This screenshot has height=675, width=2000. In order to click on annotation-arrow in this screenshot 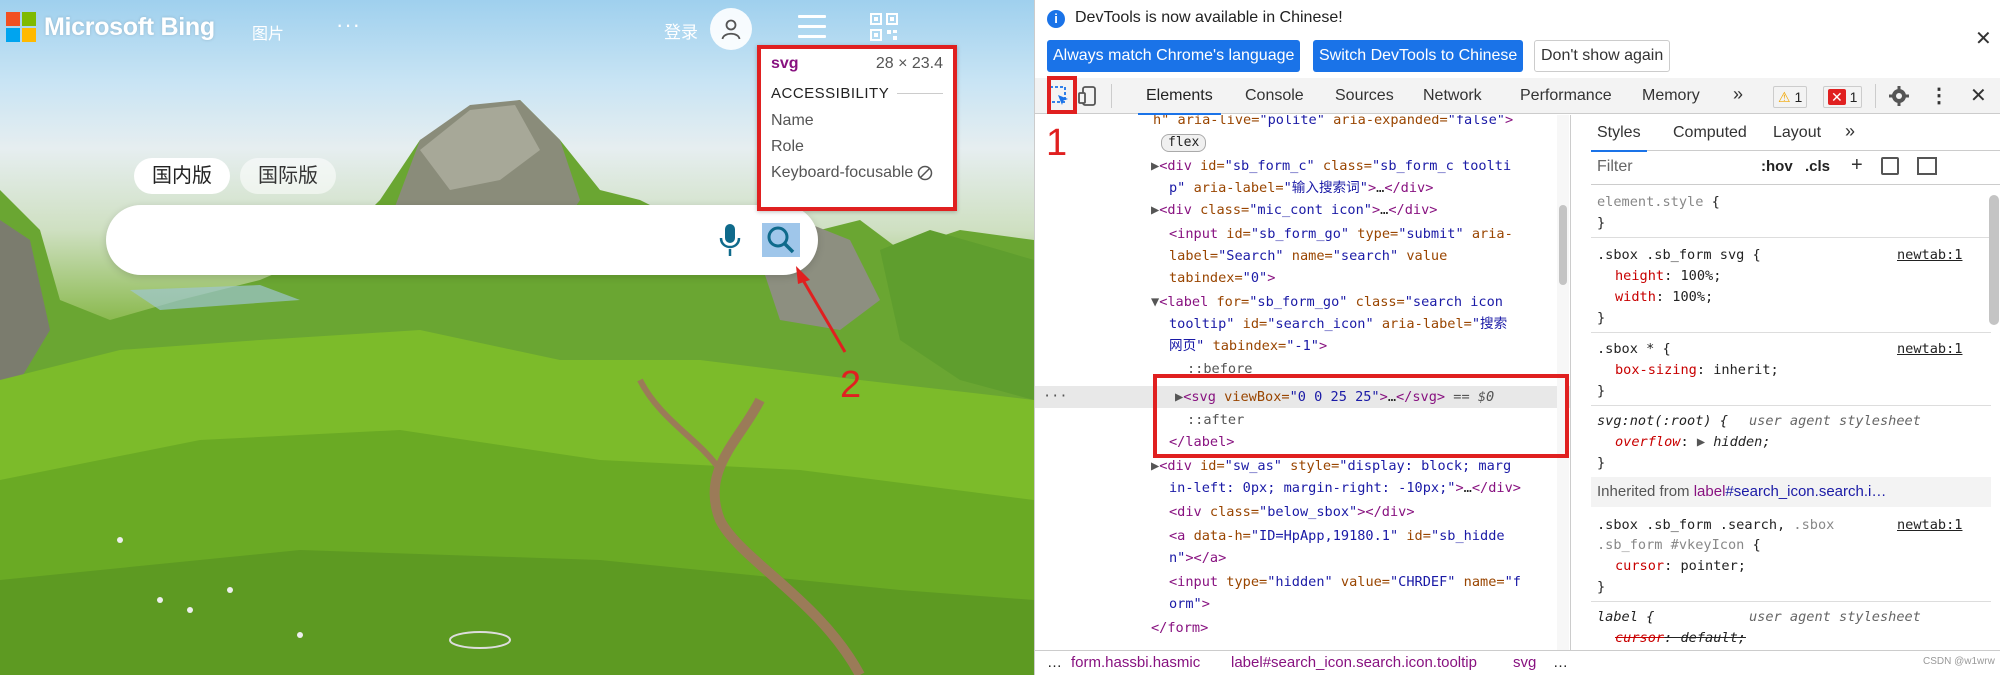, I will do `click(821, 309)`.